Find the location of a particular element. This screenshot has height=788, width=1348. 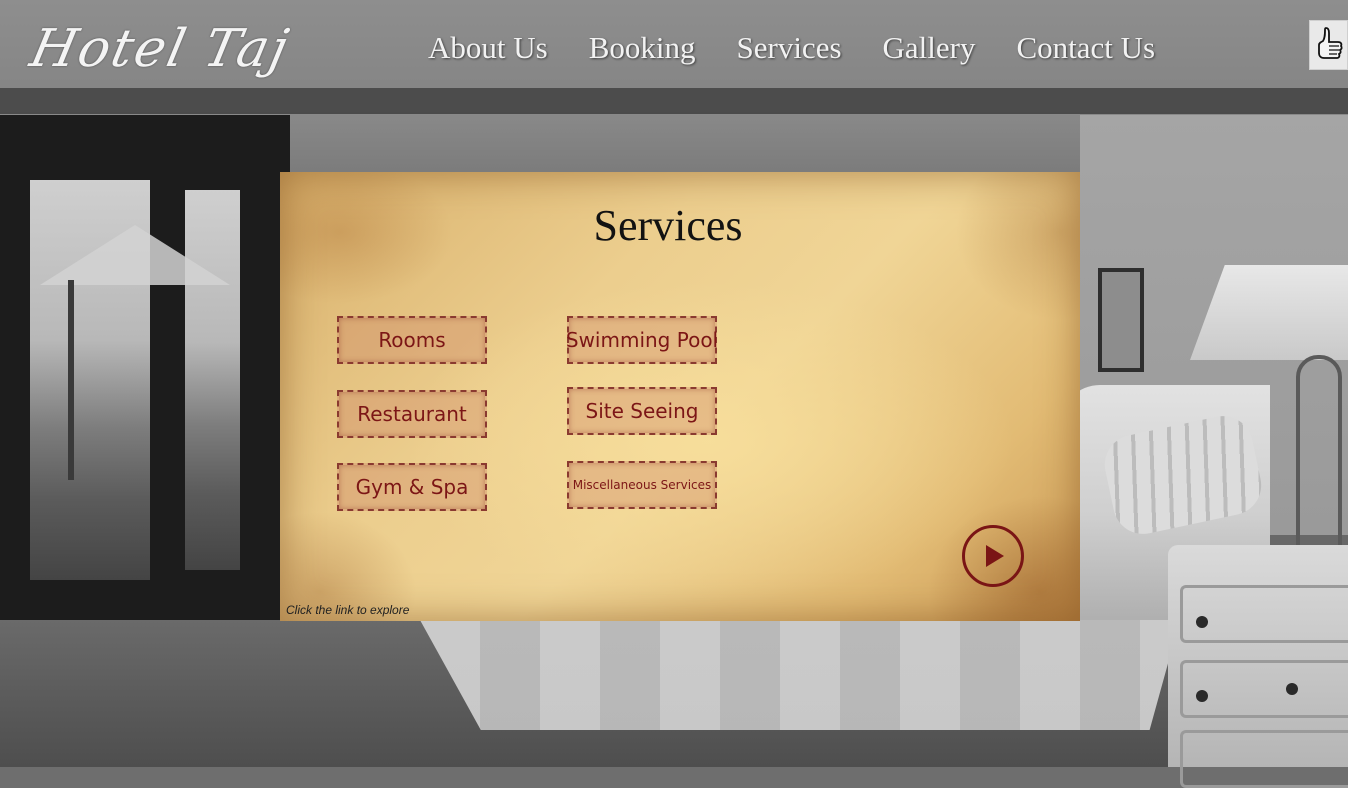

miscellaneous-services-button: Miscellaneous Services is located at coordinates (642, 485).